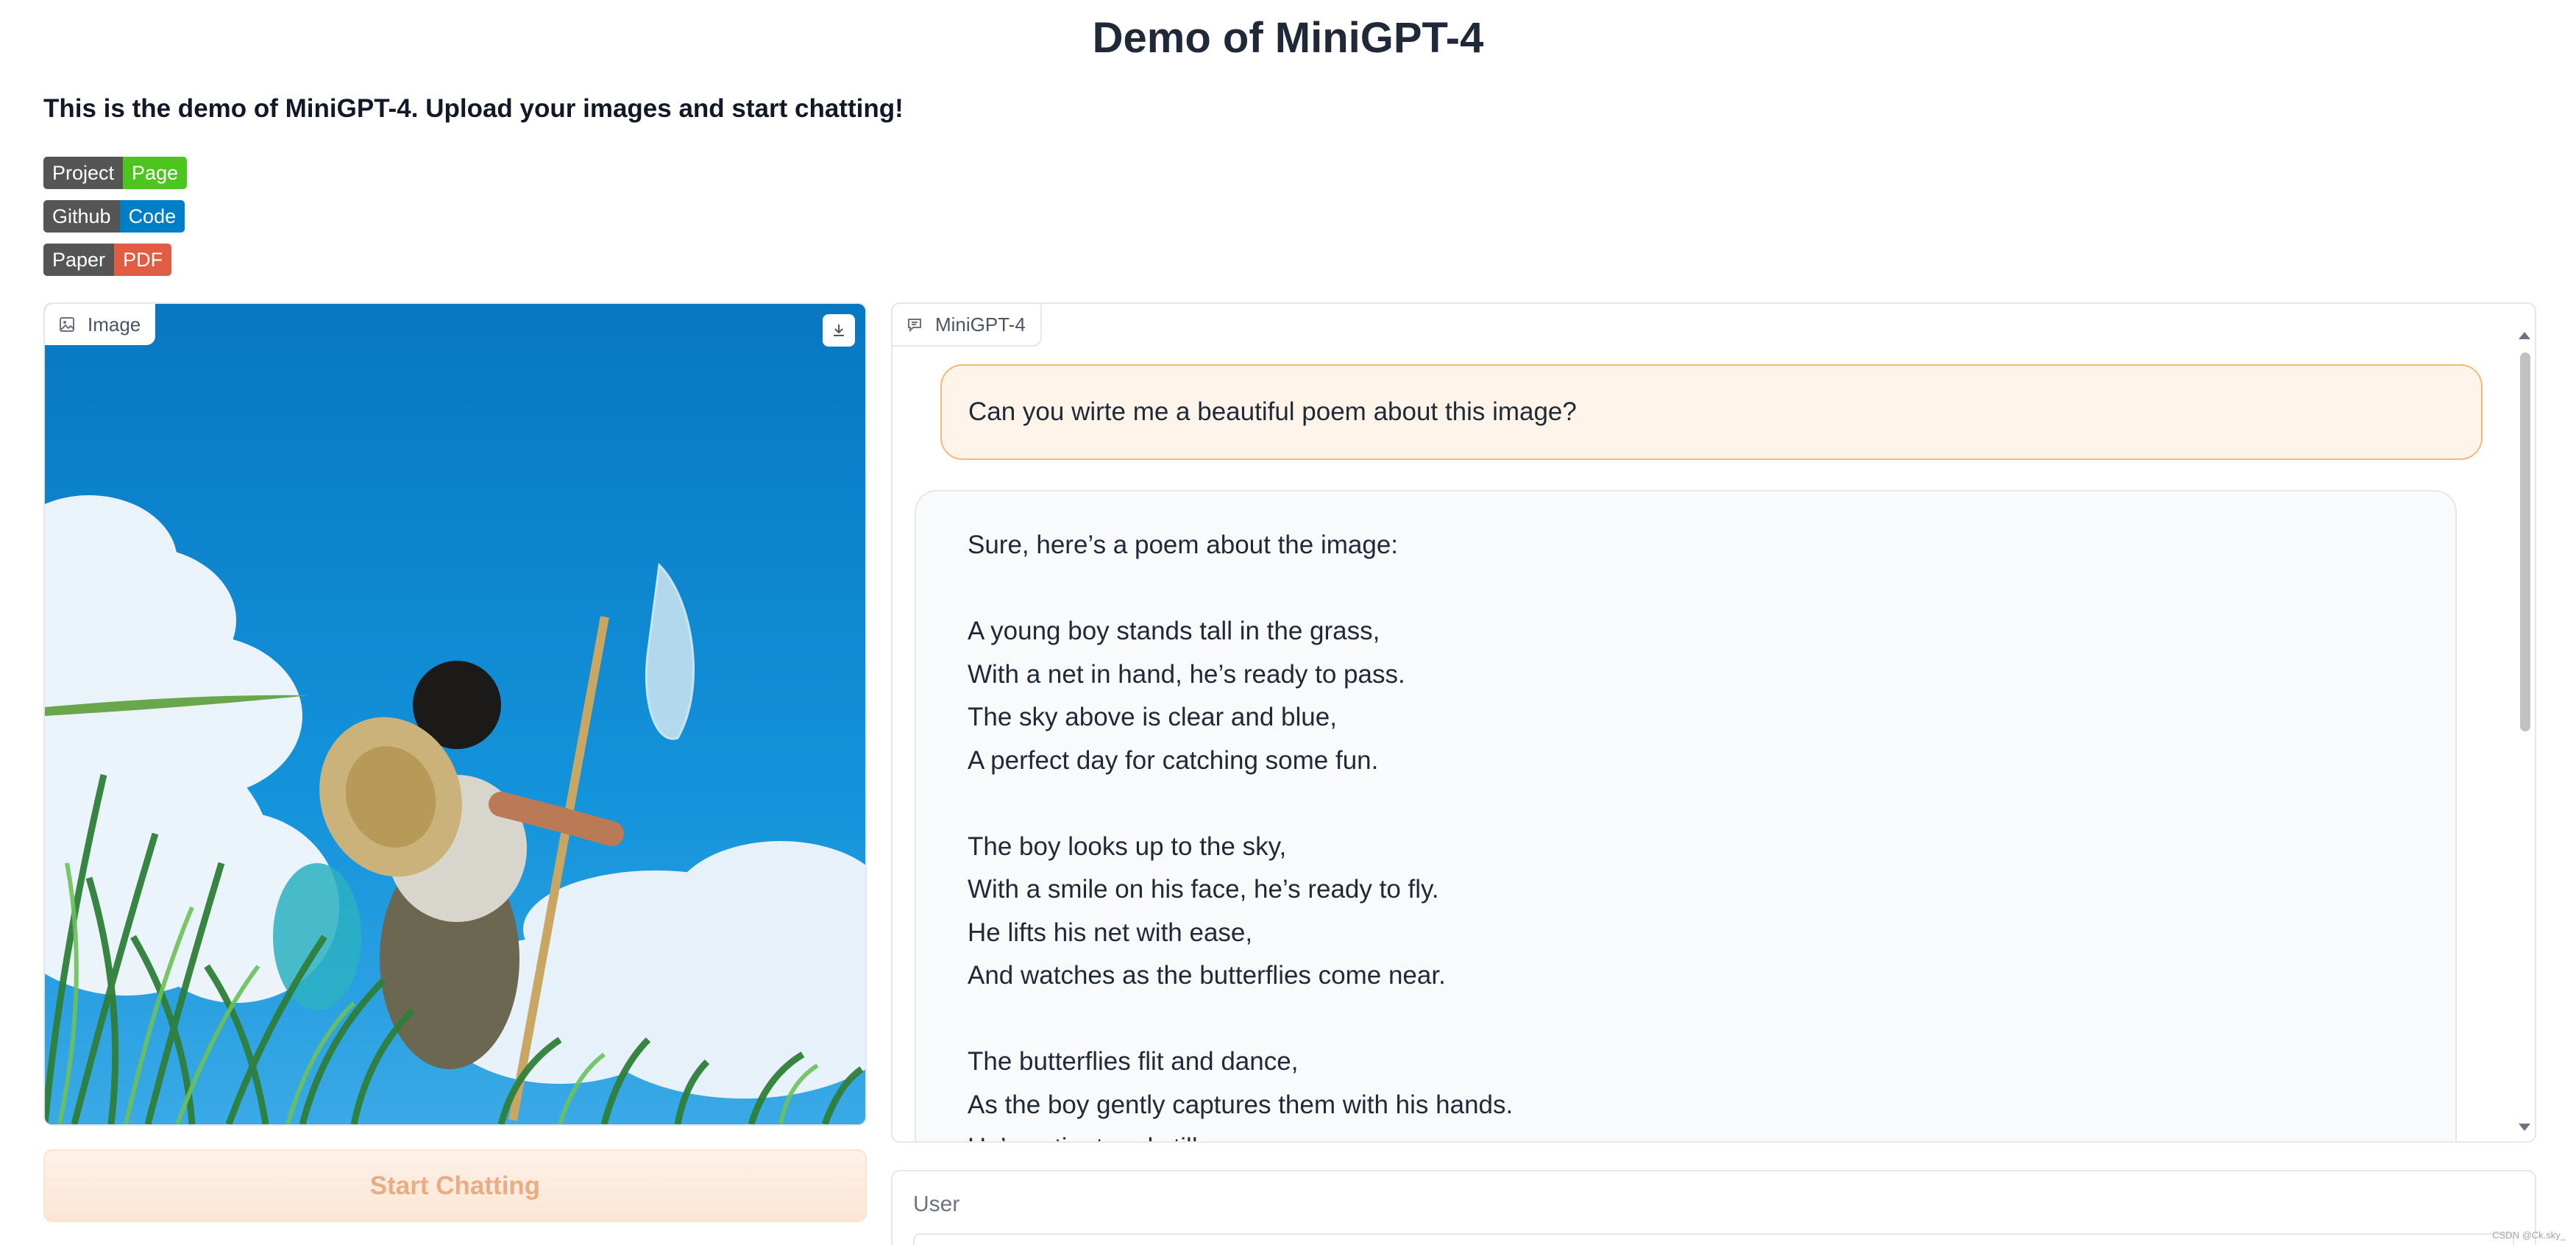 The image size is (2576, 1245). What do you see at coordinates (83, 173) in the screenshot?
I see `badge-left-label: Project` at bounding box center [83, 173].